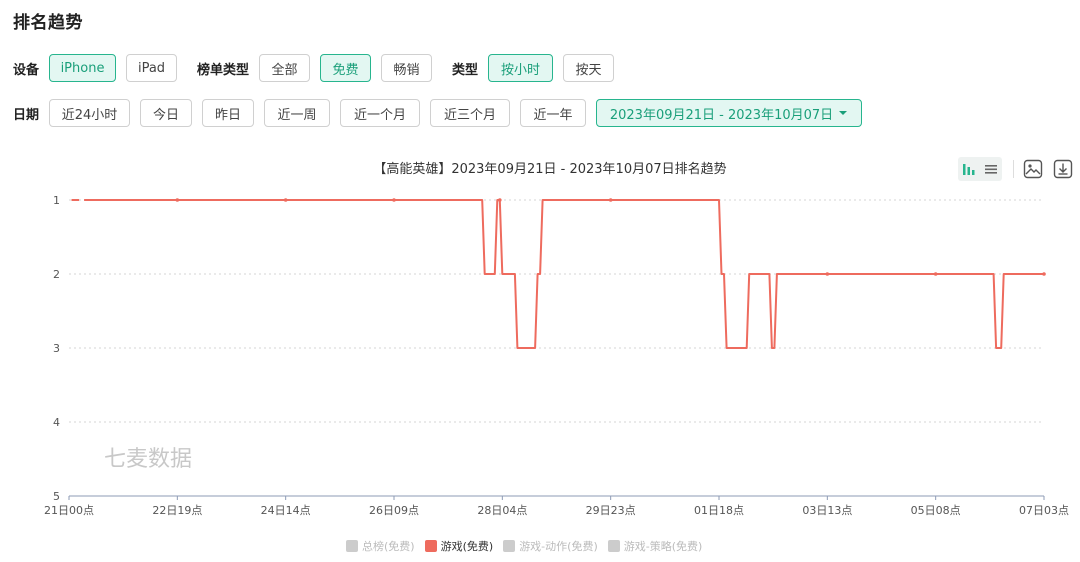 The height and width of the screenshot is (562, 1080). I want to click on y-tick-label: 3, so click(56, 348).